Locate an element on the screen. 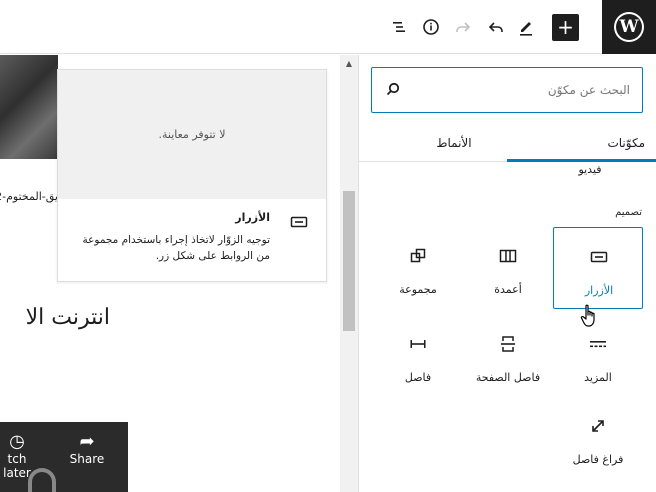  block-item-buttons: الأزرار is located at coordinates (598, 268).